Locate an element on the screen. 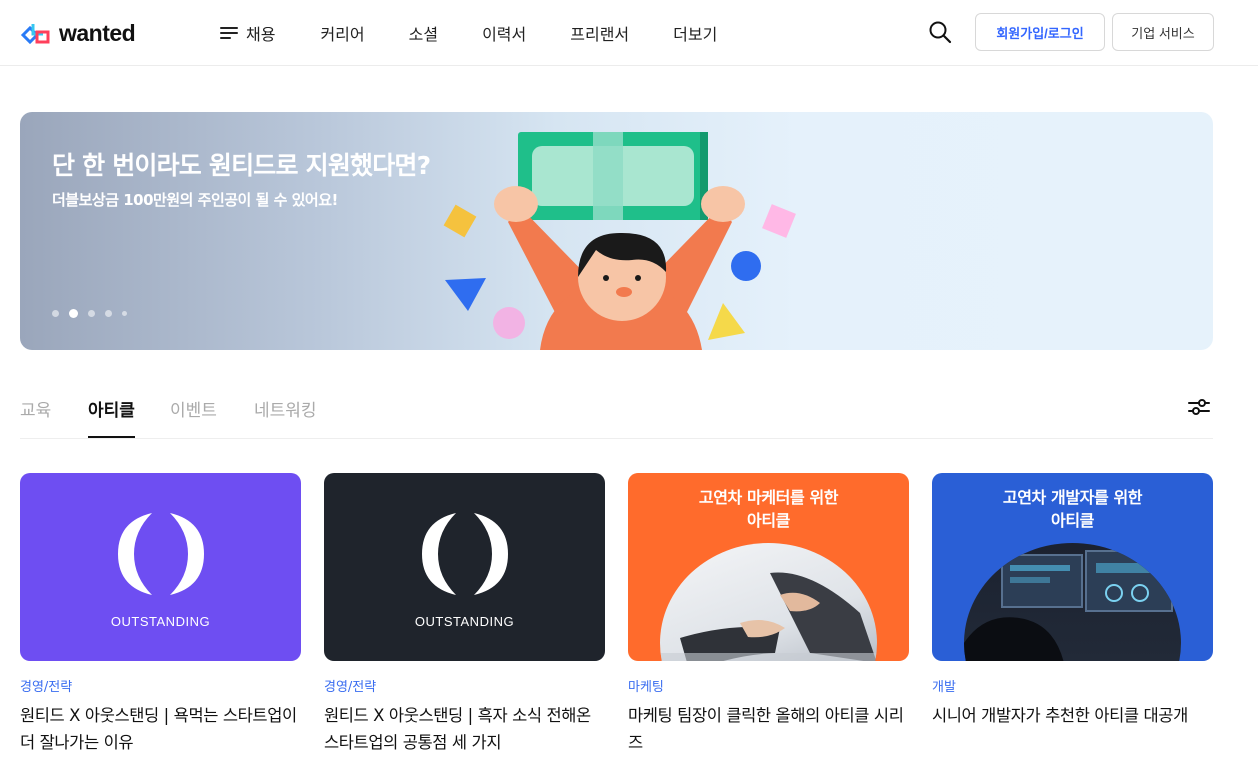  article-card: 고연차 개발자를 위한 아티클 개발 시니어 개발자가 추천한 아티클 대공개 is located at coordinates (1072, 601).